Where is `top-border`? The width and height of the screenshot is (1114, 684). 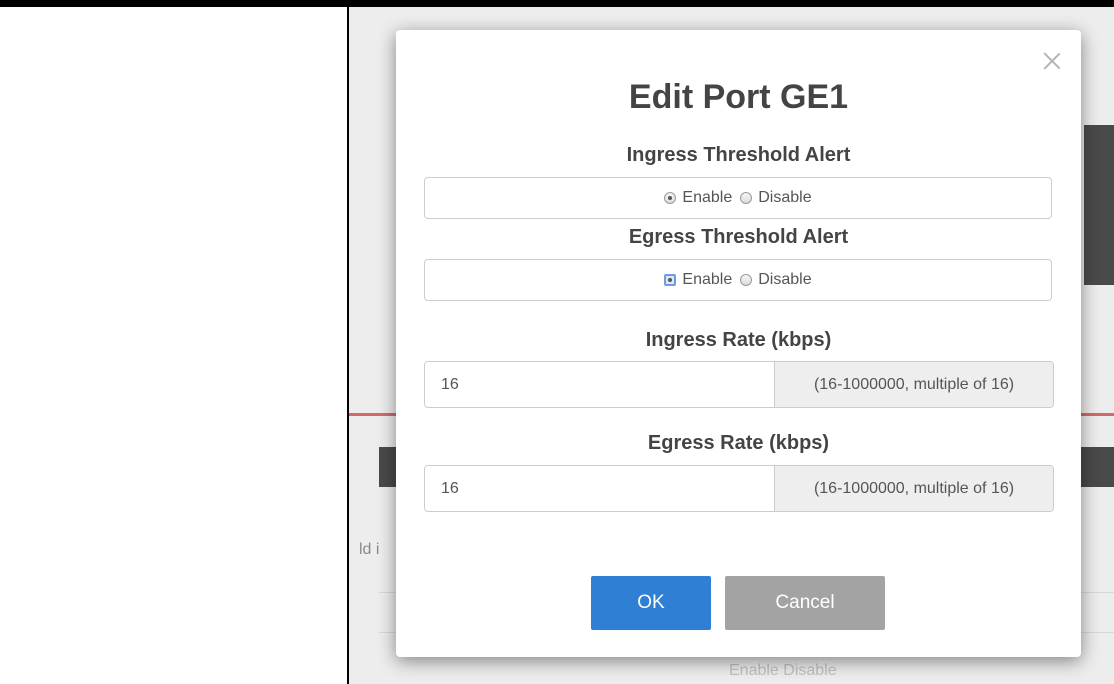 top-border is located at coordinates (557, 3).